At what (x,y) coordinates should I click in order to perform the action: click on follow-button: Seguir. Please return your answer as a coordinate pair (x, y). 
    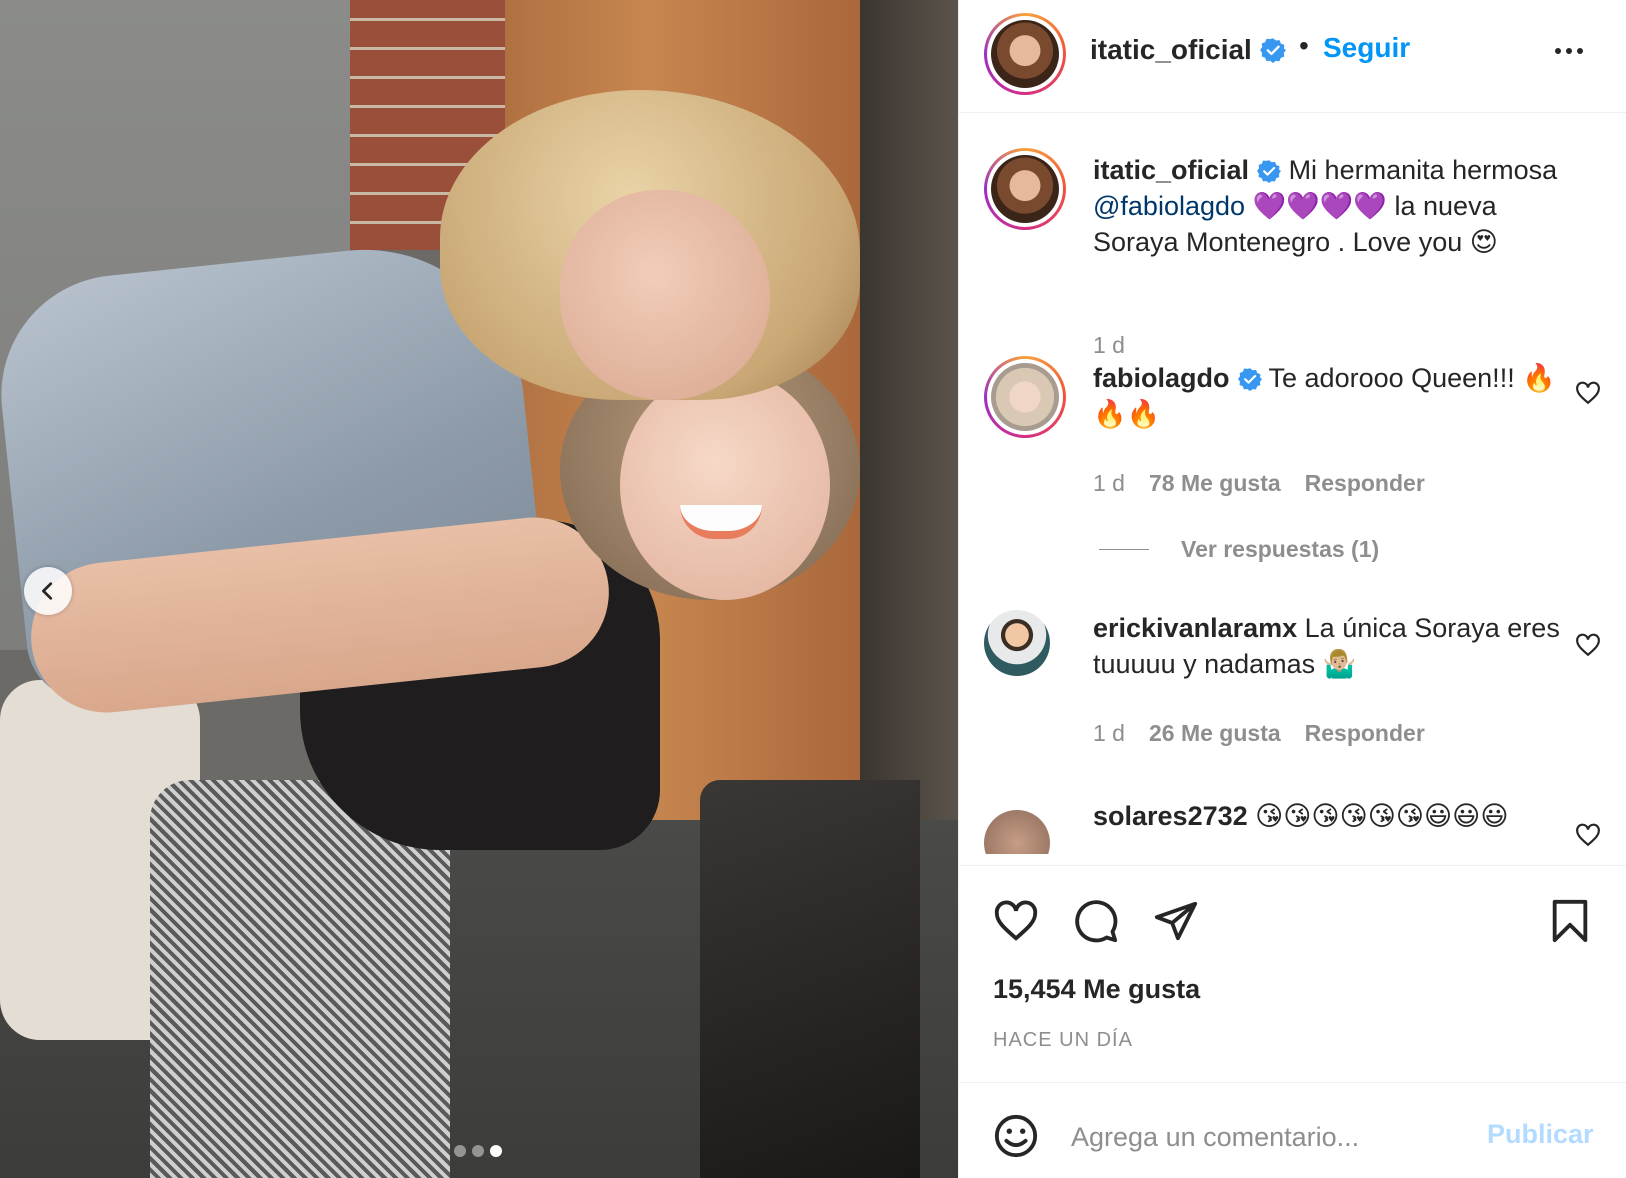
    Looking at the image, I should click on (1366, 48).